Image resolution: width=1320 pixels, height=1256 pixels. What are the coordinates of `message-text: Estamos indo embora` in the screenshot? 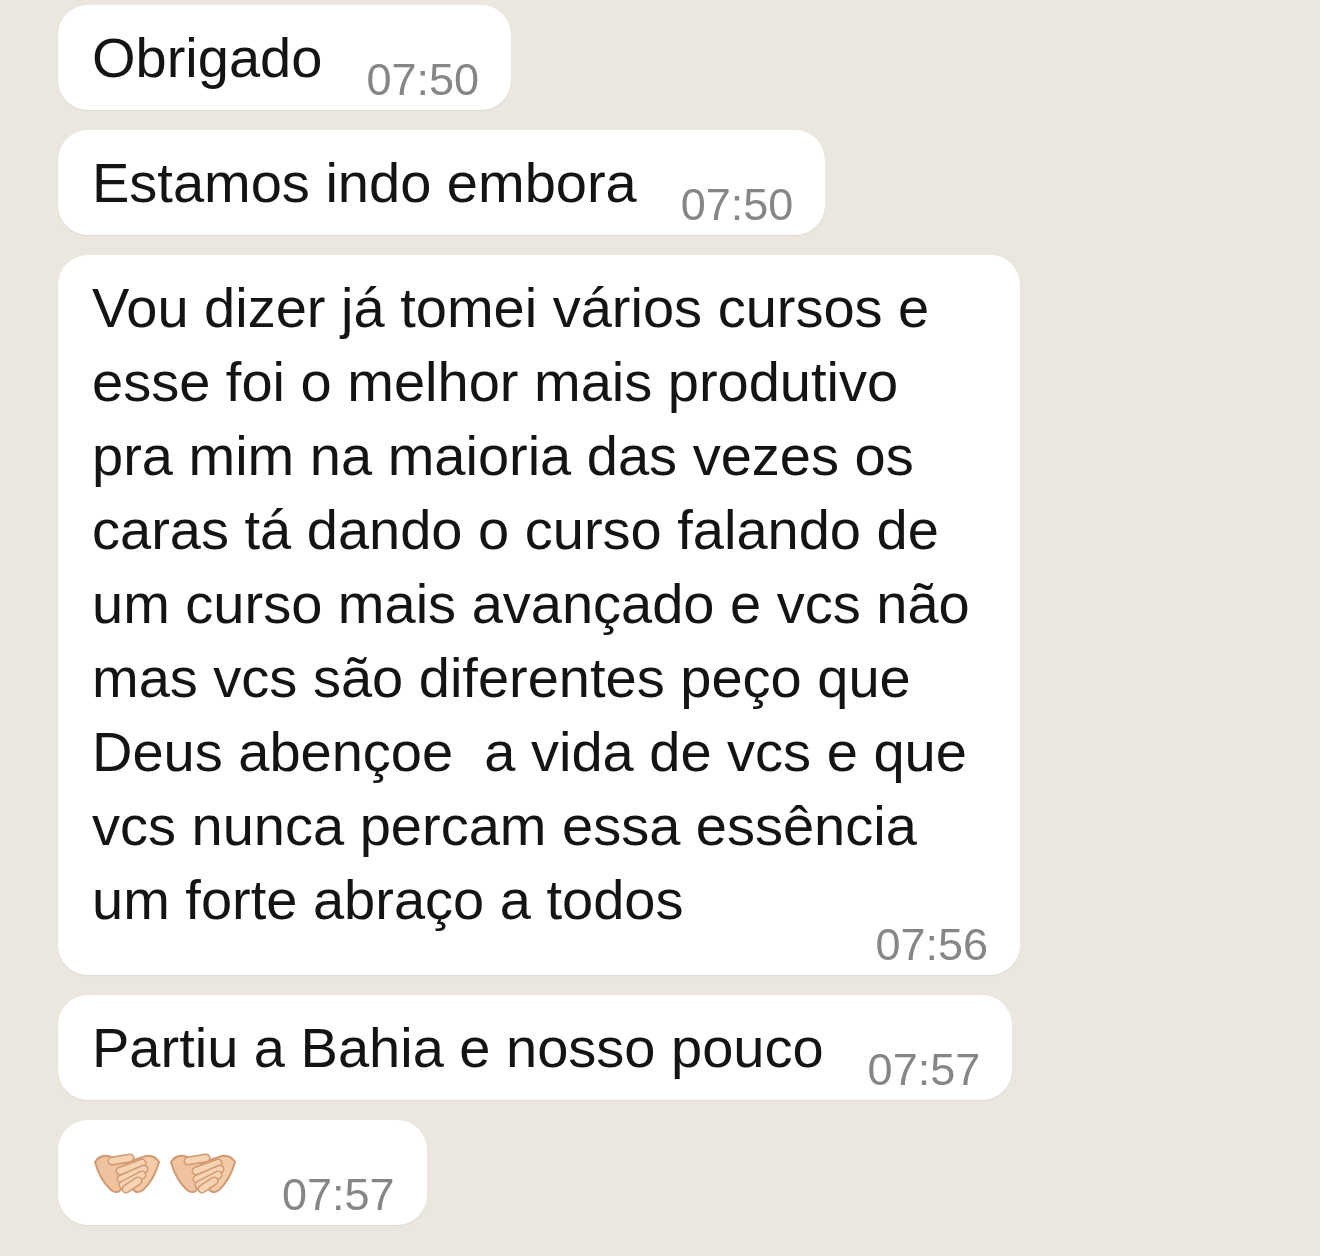 It's located at (364, 183).